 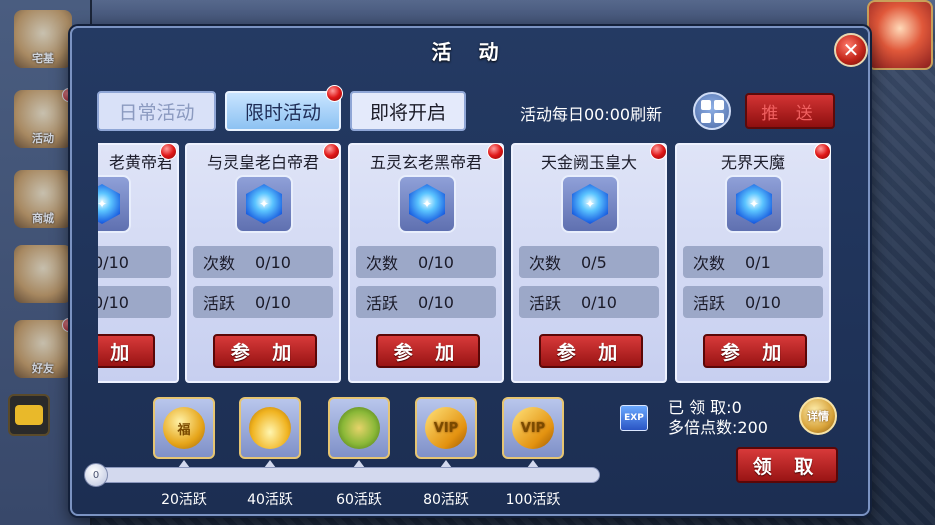 I want to click on card-title: 五灵玄老黑帝君, so click(x=425, y=162).